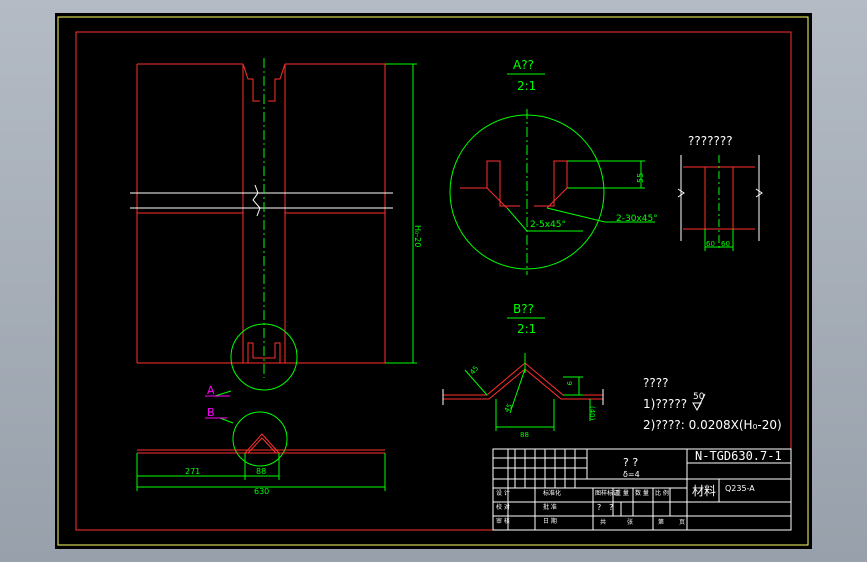 Image resolution: width=867 pixels, height=562 pixels. Describe the element at coordinates (725, 244) in the screenshot. I see `detail-c-dim-60b: 60` at that location.